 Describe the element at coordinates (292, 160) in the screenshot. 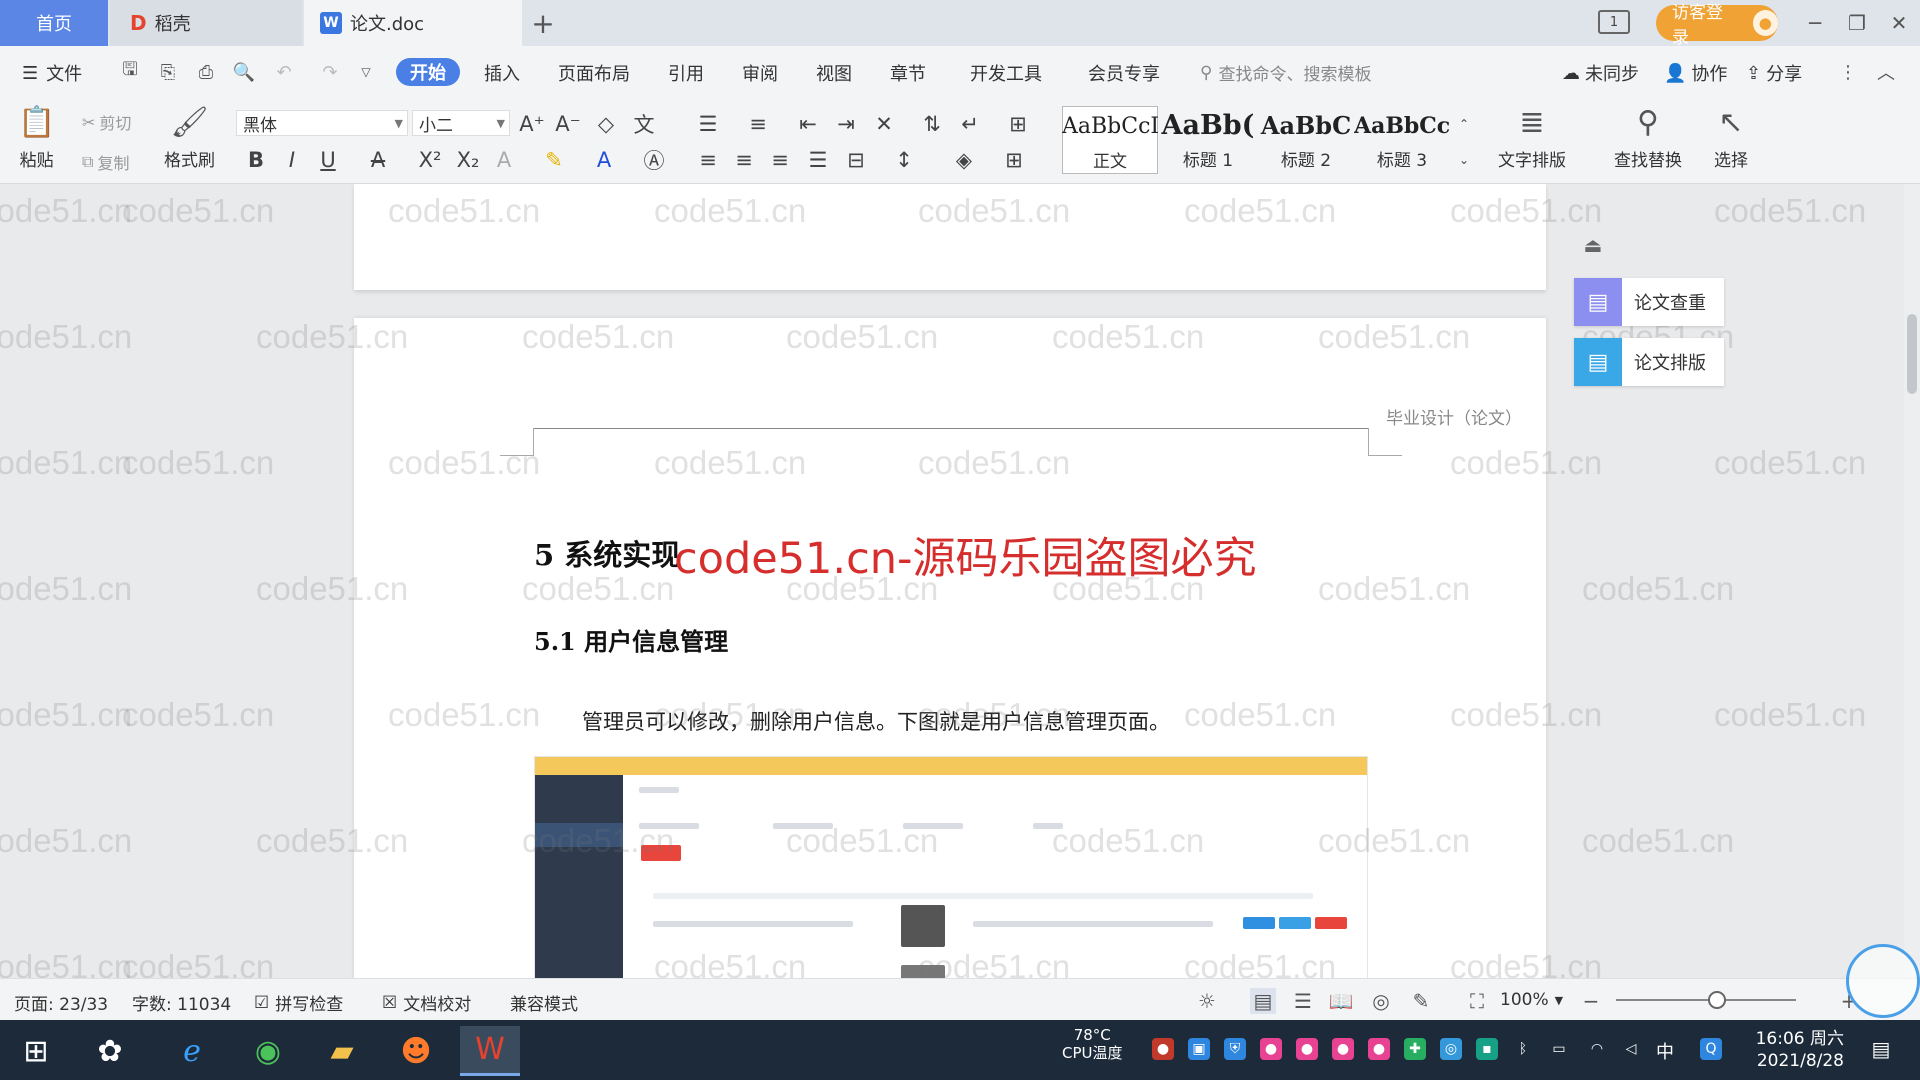

I see `italic-icon: I` at that location.